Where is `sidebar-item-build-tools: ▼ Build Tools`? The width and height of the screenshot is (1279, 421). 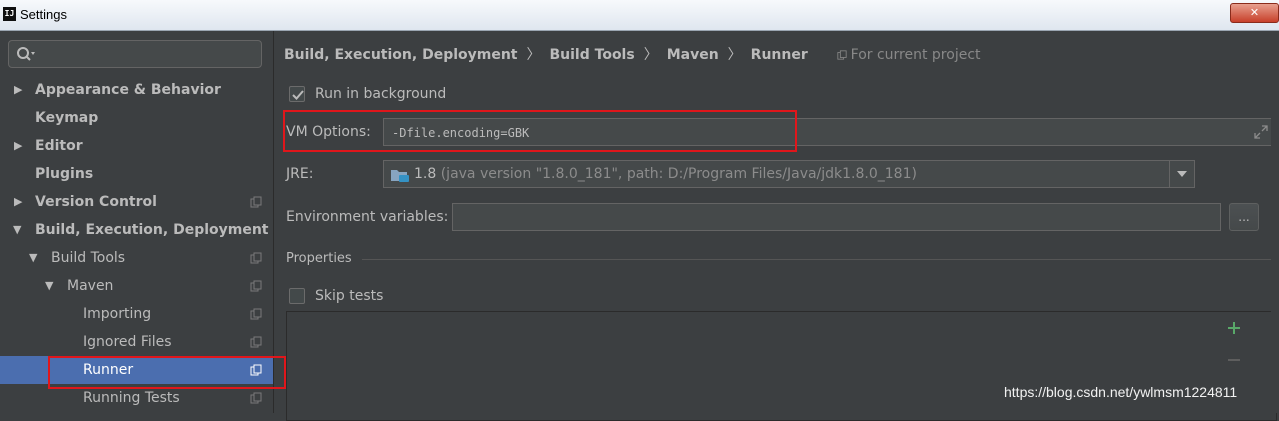 sidebar-item-build-tools: ▼ Build Tools is located at coordinates (136, 258).